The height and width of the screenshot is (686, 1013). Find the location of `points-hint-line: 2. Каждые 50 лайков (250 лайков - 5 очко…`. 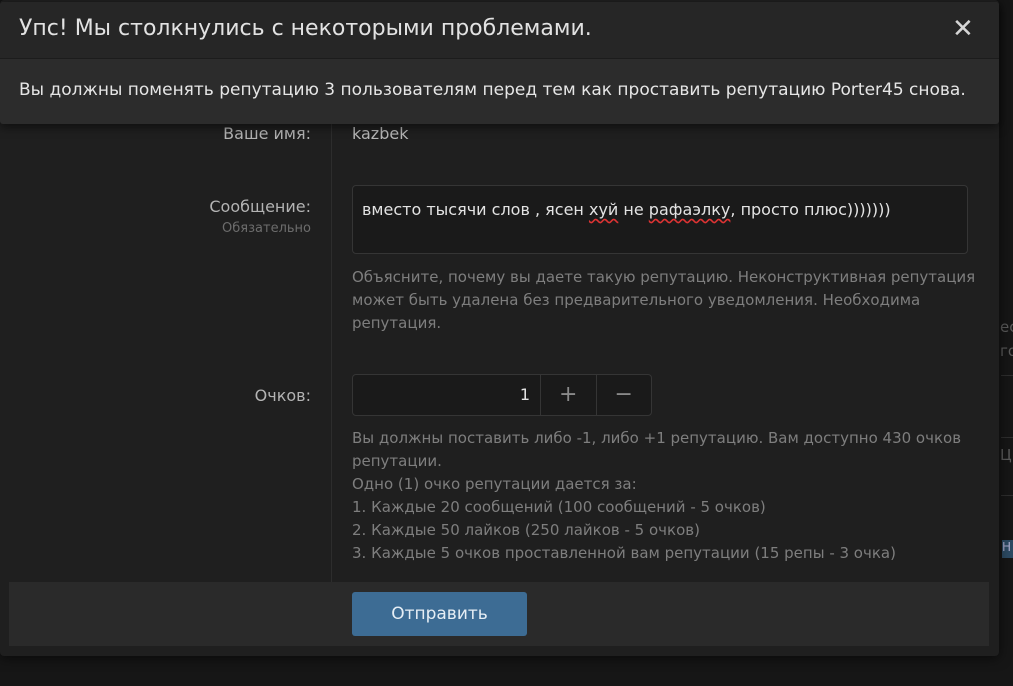

points-hint-line: 2. Каждые 50 лайков (250 лайков - 5 очко… is located at coordinates (526, 530).